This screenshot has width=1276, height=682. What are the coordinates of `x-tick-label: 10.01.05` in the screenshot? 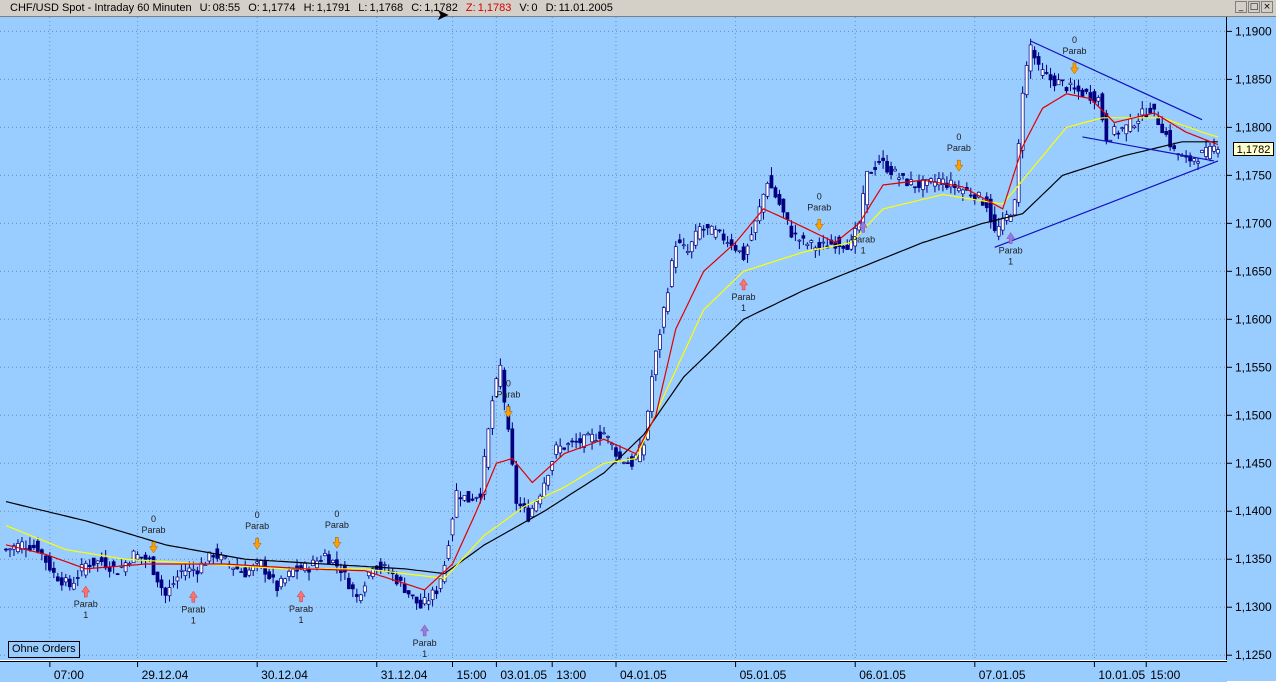 It's located at (1121, 674).